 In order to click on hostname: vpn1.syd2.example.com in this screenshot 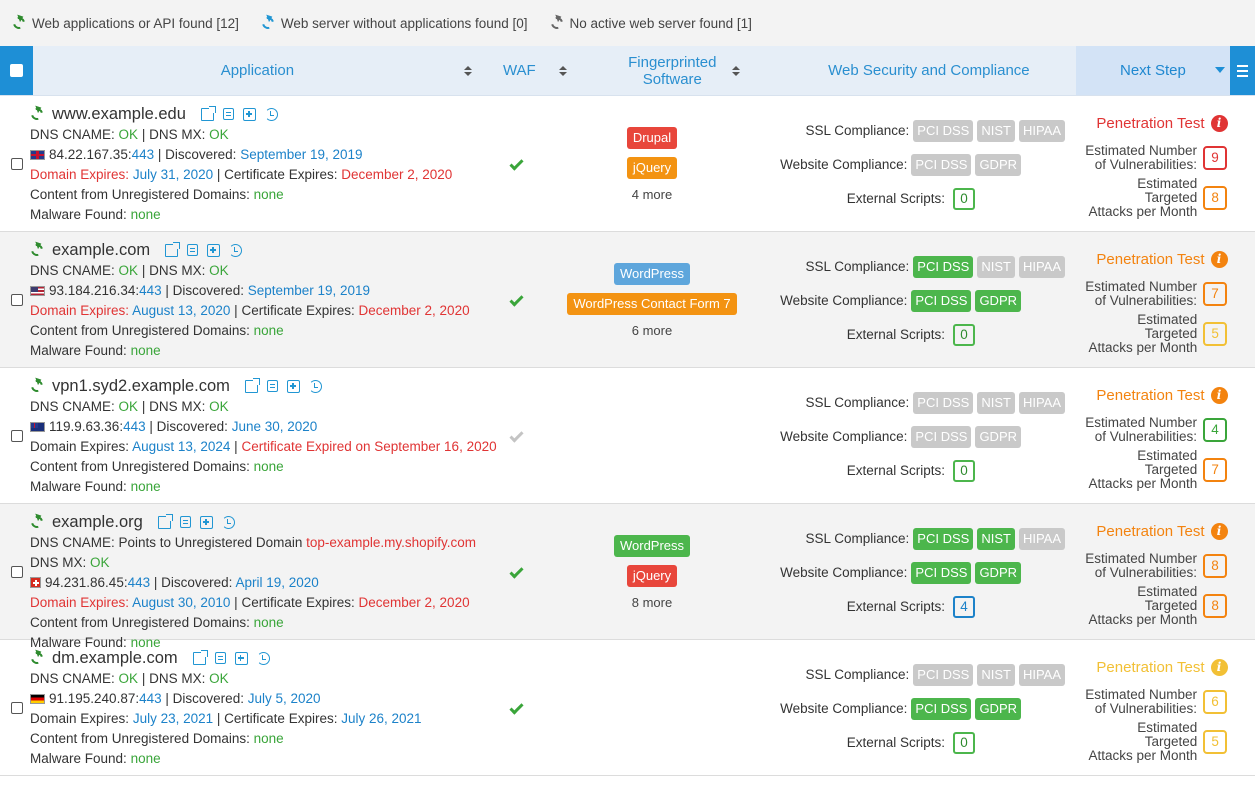, I will do `click(141, 386)`.